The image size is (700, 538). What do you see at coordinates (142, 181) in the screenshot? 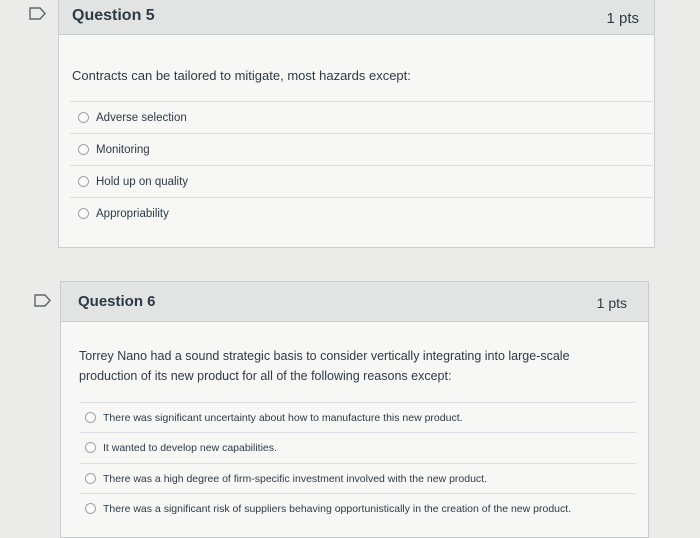
I see `answer-label: Hold up on quality` at bounding box center [142, 181].